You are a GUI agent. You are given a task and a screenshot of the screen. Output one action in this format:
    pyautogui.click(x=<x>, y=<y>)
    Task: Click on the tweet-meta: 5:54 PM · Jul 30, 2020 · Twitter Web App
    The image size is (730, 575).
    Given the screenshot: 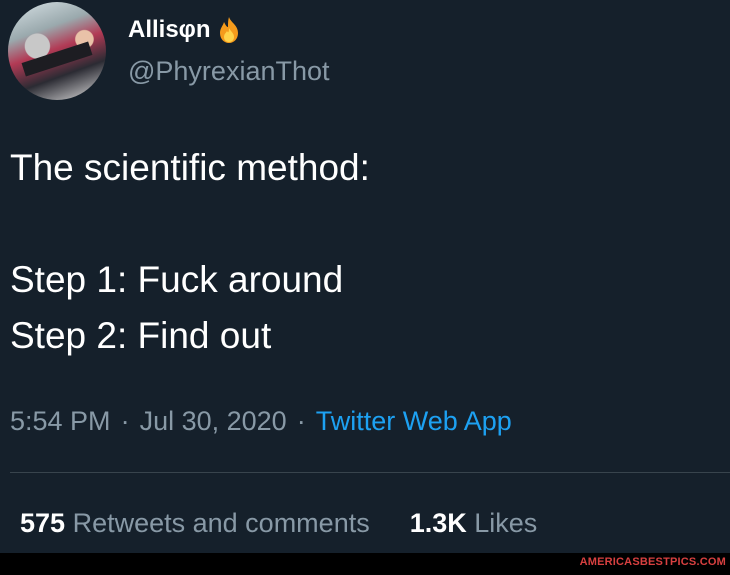 What is the action you would take?
    pyautogui.click(x=261, y=421)
    